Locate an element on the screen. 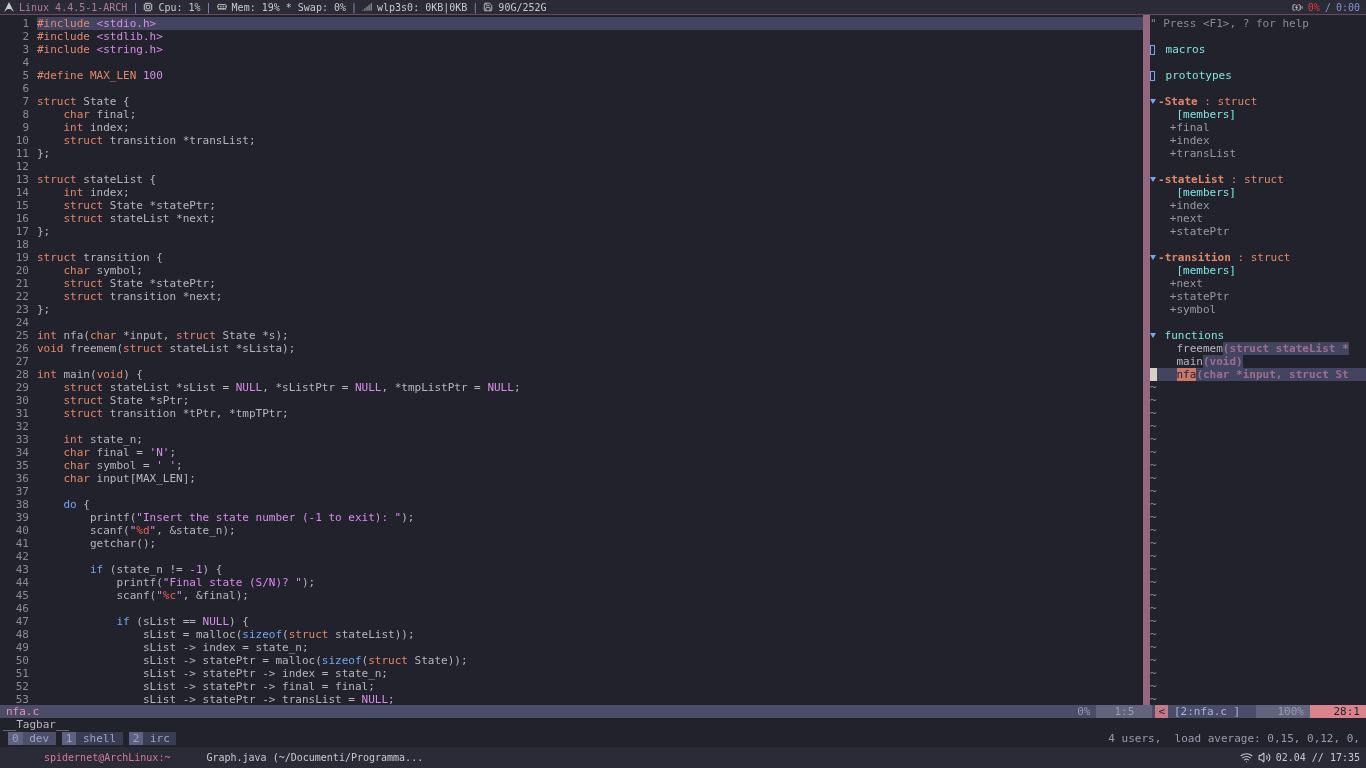 Image resolution: width=1366 pixels, height=768 pixels. code-line: sList -> statePtr = malloc(sizeof(struct State)); is located at coordinates (305, 660).